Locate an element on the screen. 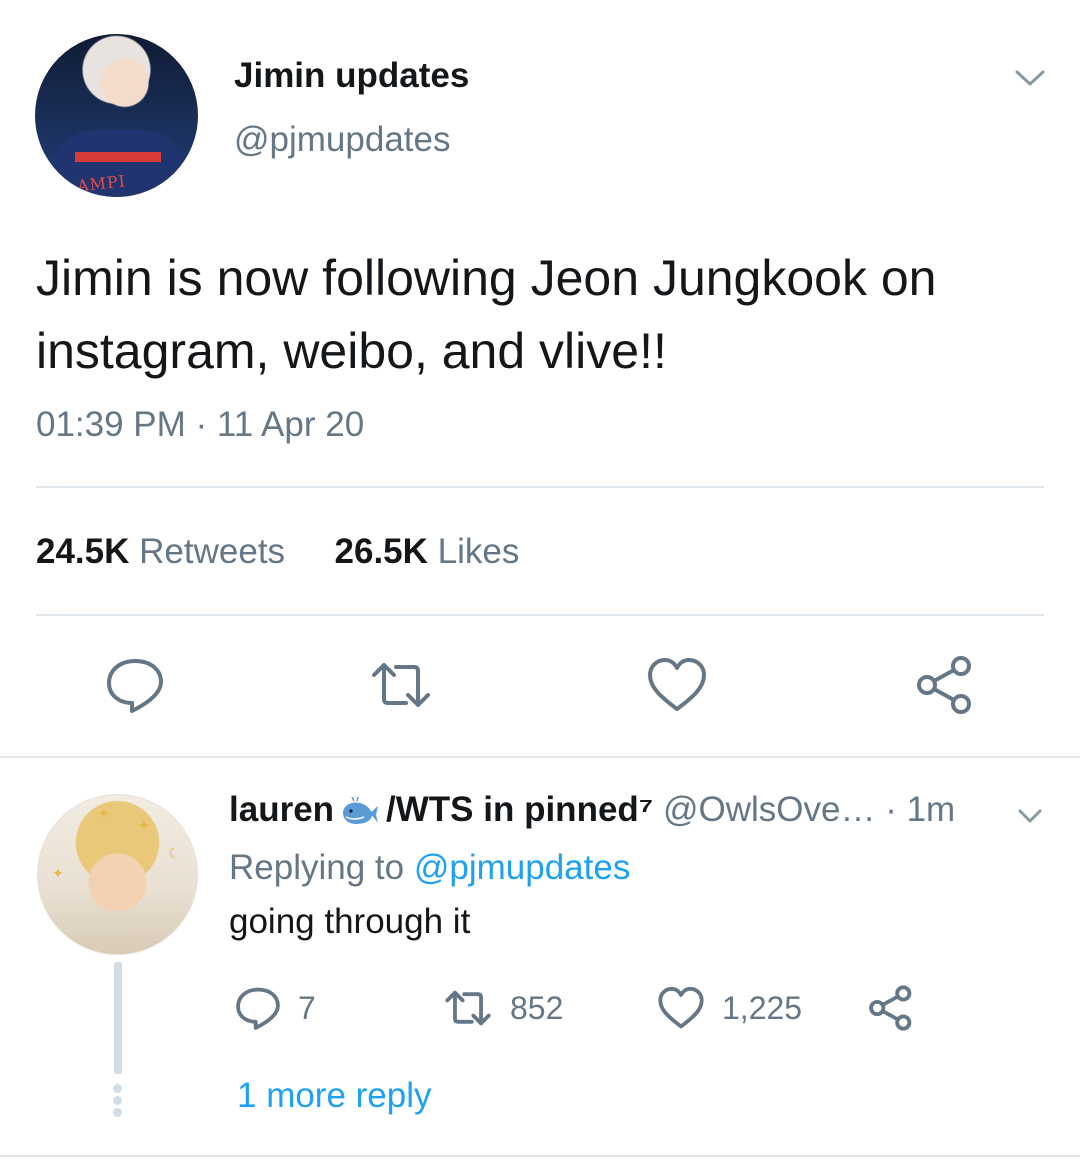  whale-icon is located at coordinates (361, 810).